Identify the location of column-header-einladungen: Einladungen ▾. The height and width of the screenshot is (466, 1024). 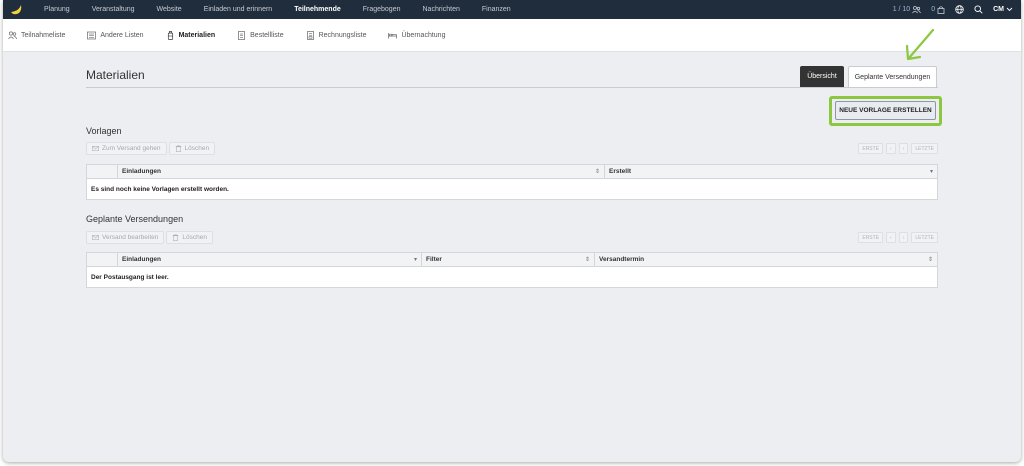
(269, 259).